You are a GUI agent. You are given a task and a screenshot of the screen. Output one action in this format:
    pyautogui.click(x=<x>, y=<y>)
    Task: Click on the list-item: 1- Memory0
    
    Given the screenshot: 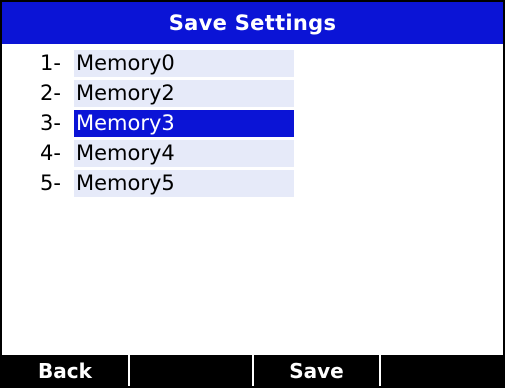 What is the action you would take?
    pyautogui.click(x=252, y=63)
    